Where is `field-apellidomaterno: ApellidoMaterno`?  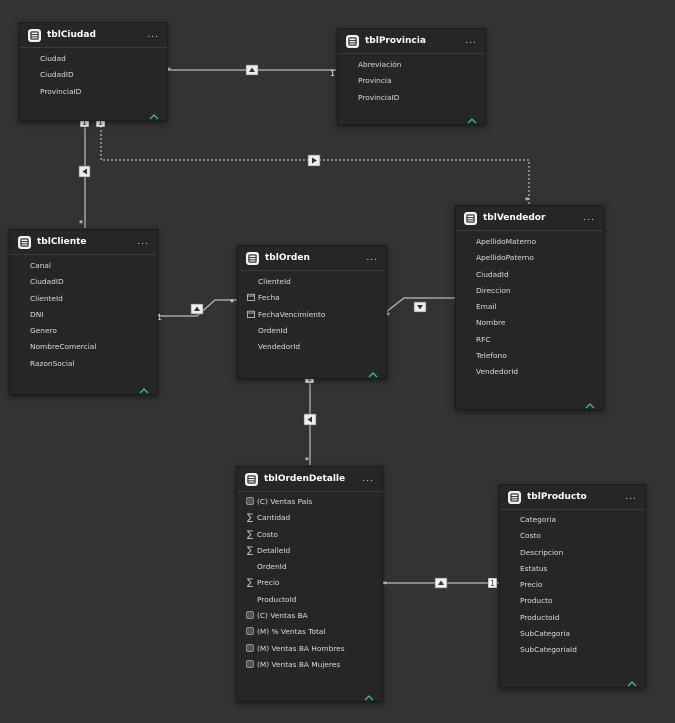
field-apellidomaterno: ApellidoMaterno is located at coordinates (529, 242).